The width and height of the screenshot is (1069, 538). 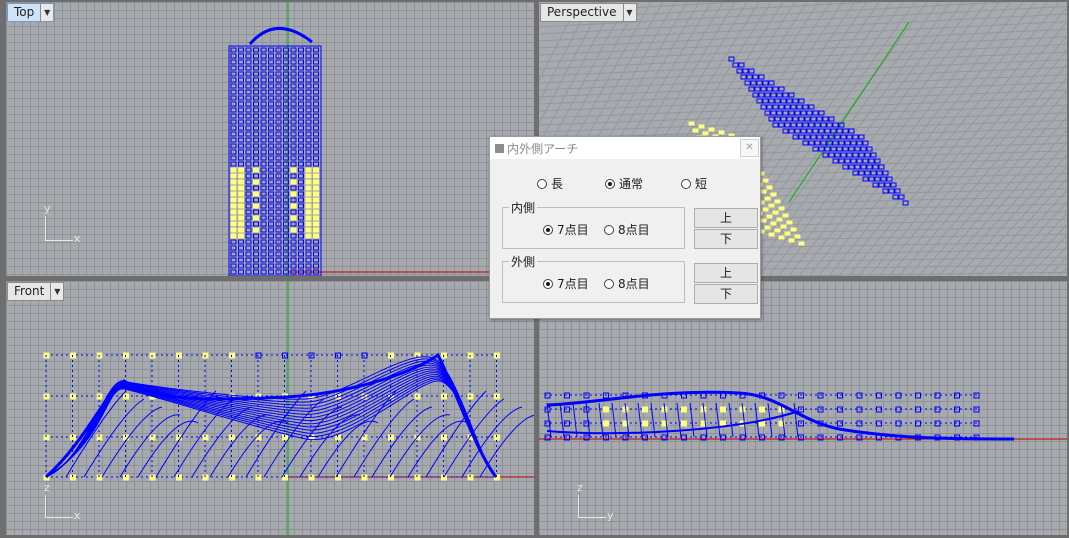 I want to click on gizmo-x-label: x, so click(x=77, y=515).